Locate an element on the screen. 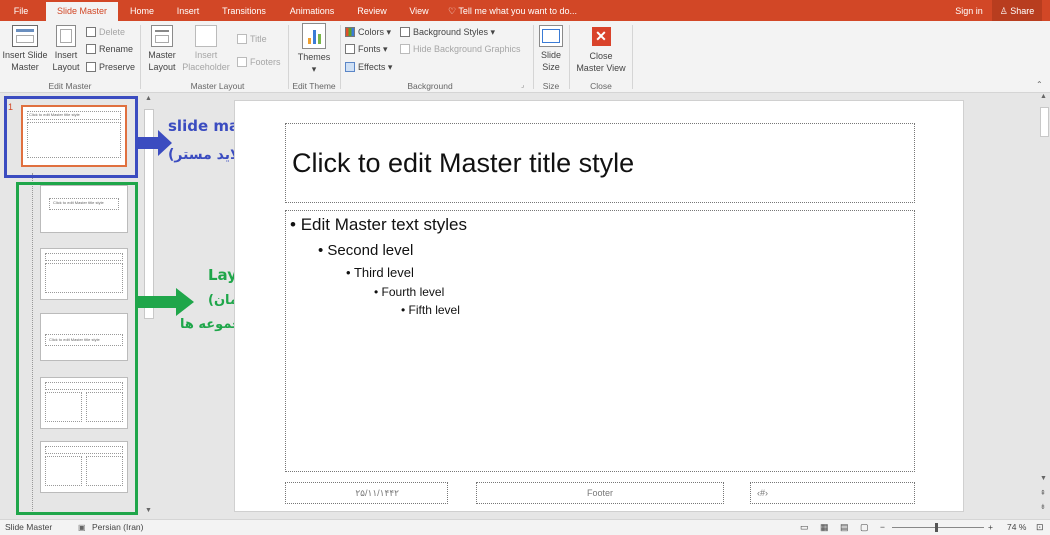 The image size is (1050, 535). status-language: Persian (Iran) is located at coordinates (118, 527).